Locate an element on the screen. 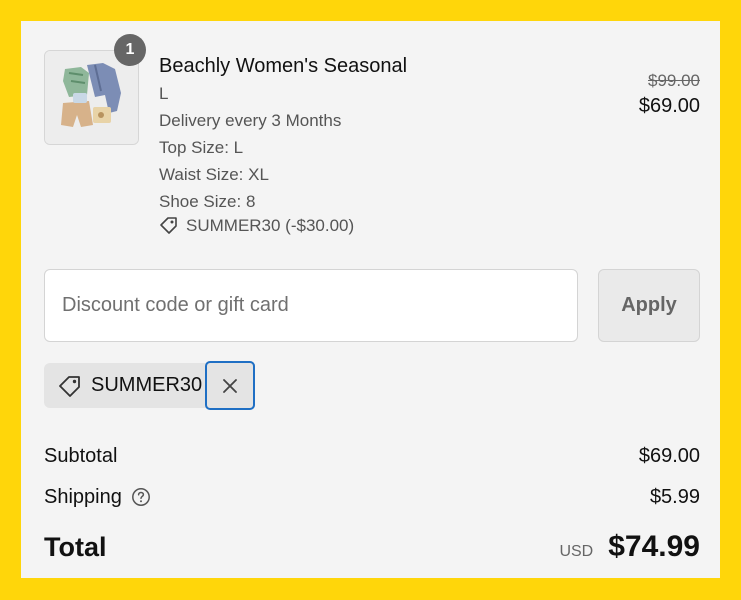 The width and height of the screenshot is (741, 600). subtotal-label: Subtotal is located at coordinates (81, 455).